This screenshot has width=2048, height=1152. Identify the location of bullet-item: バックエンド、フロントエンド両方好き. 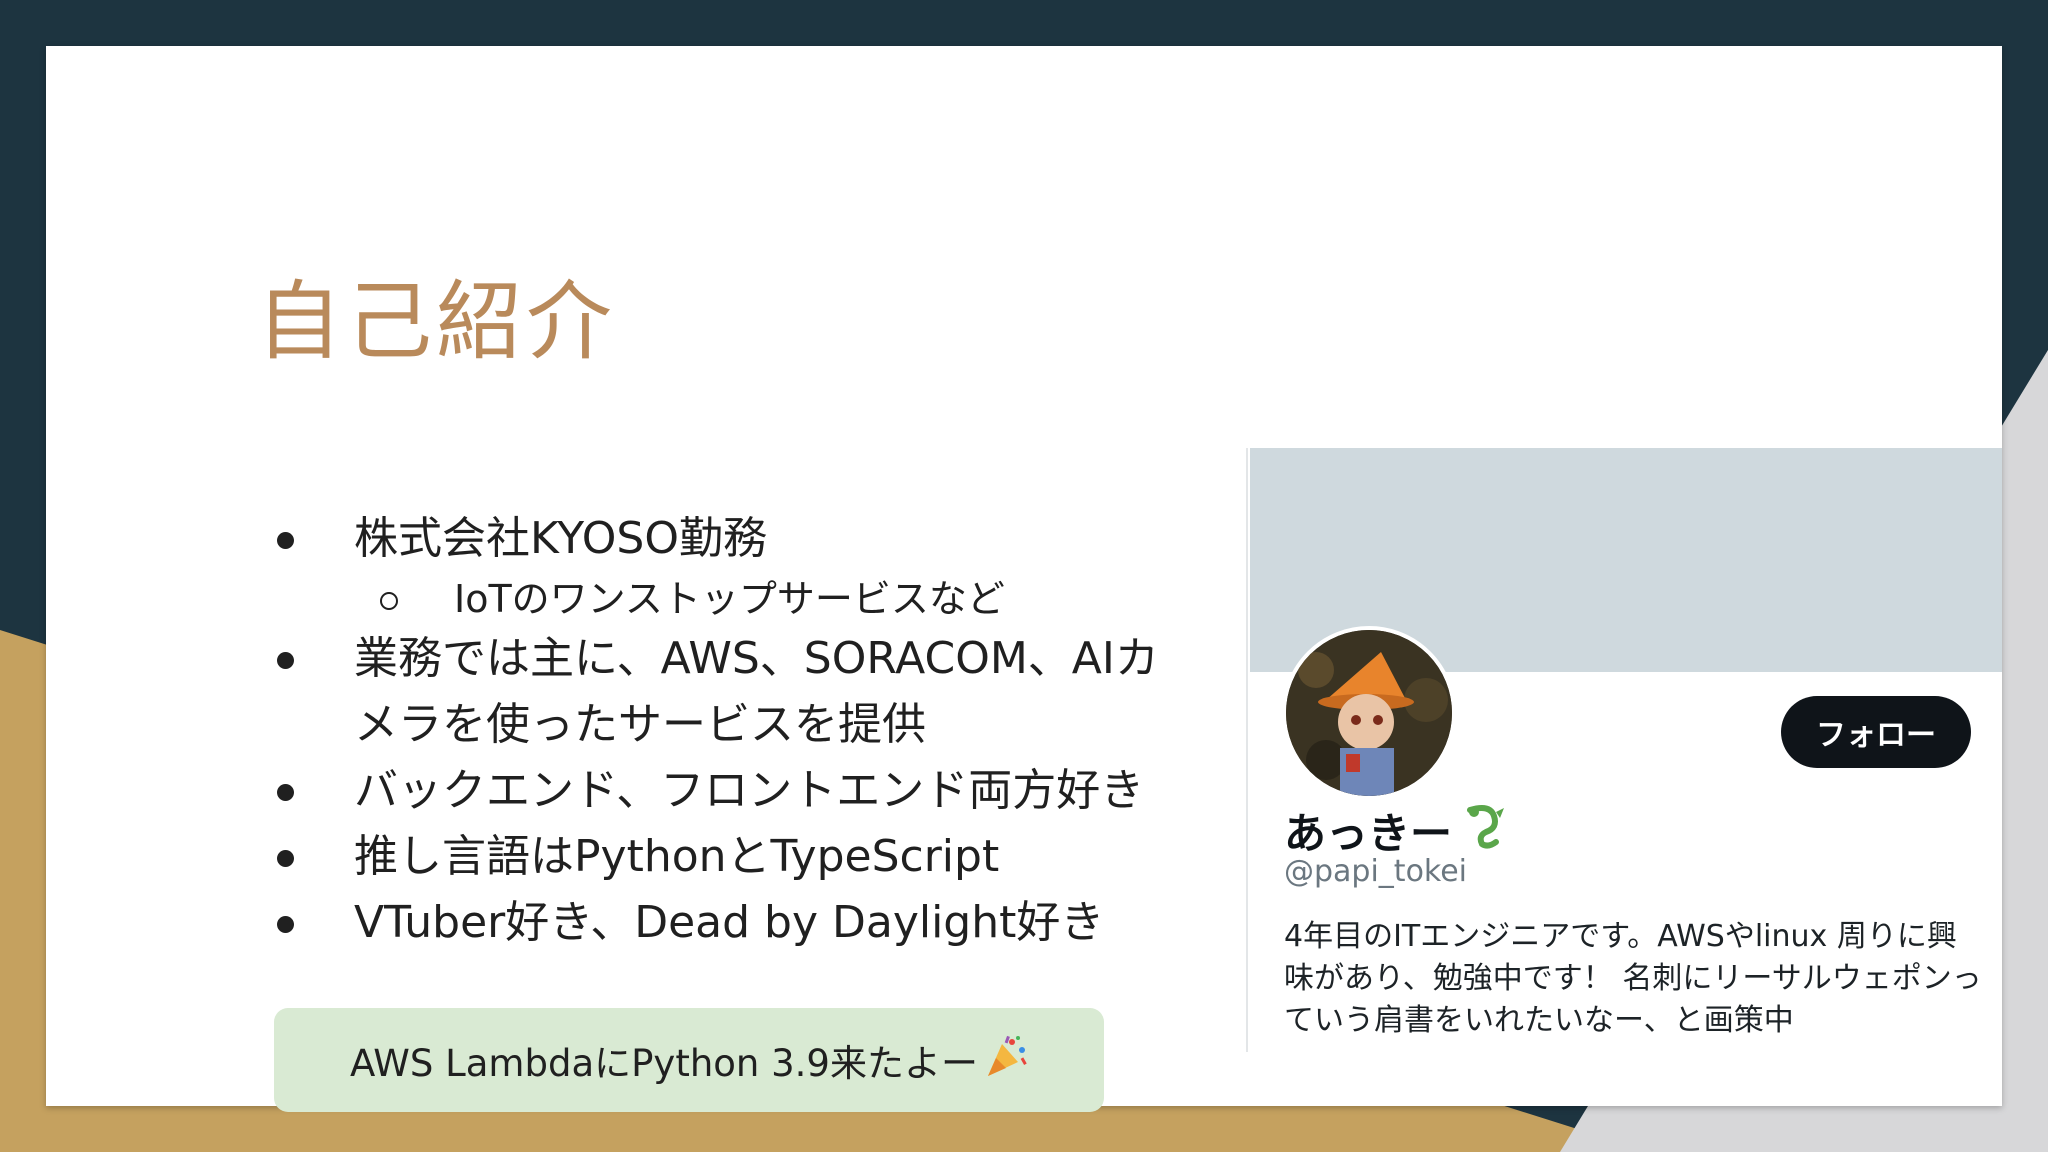
(721, 791).